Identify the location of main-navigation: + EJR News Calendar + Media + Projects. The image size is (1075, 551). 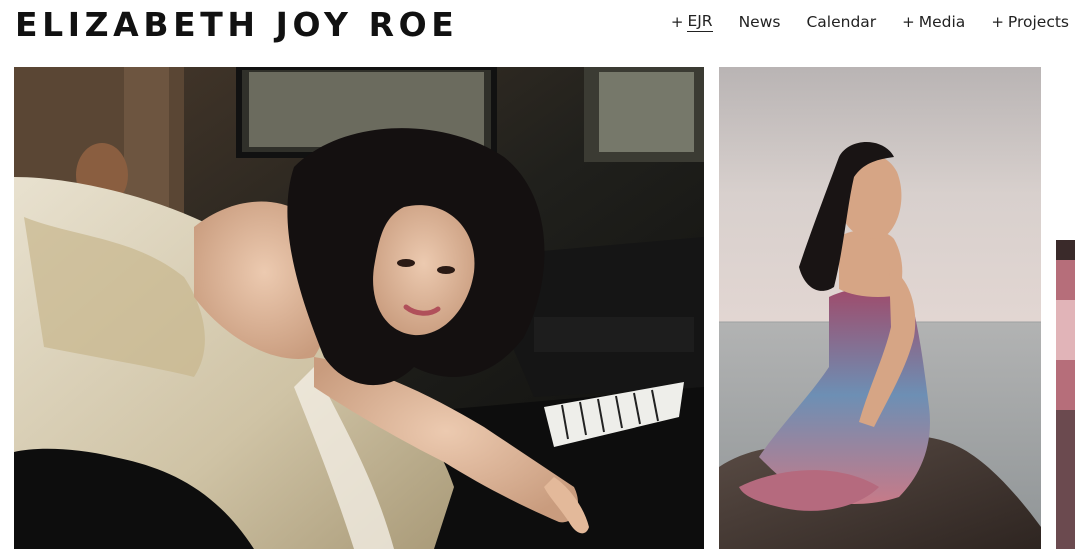
(870, 22).